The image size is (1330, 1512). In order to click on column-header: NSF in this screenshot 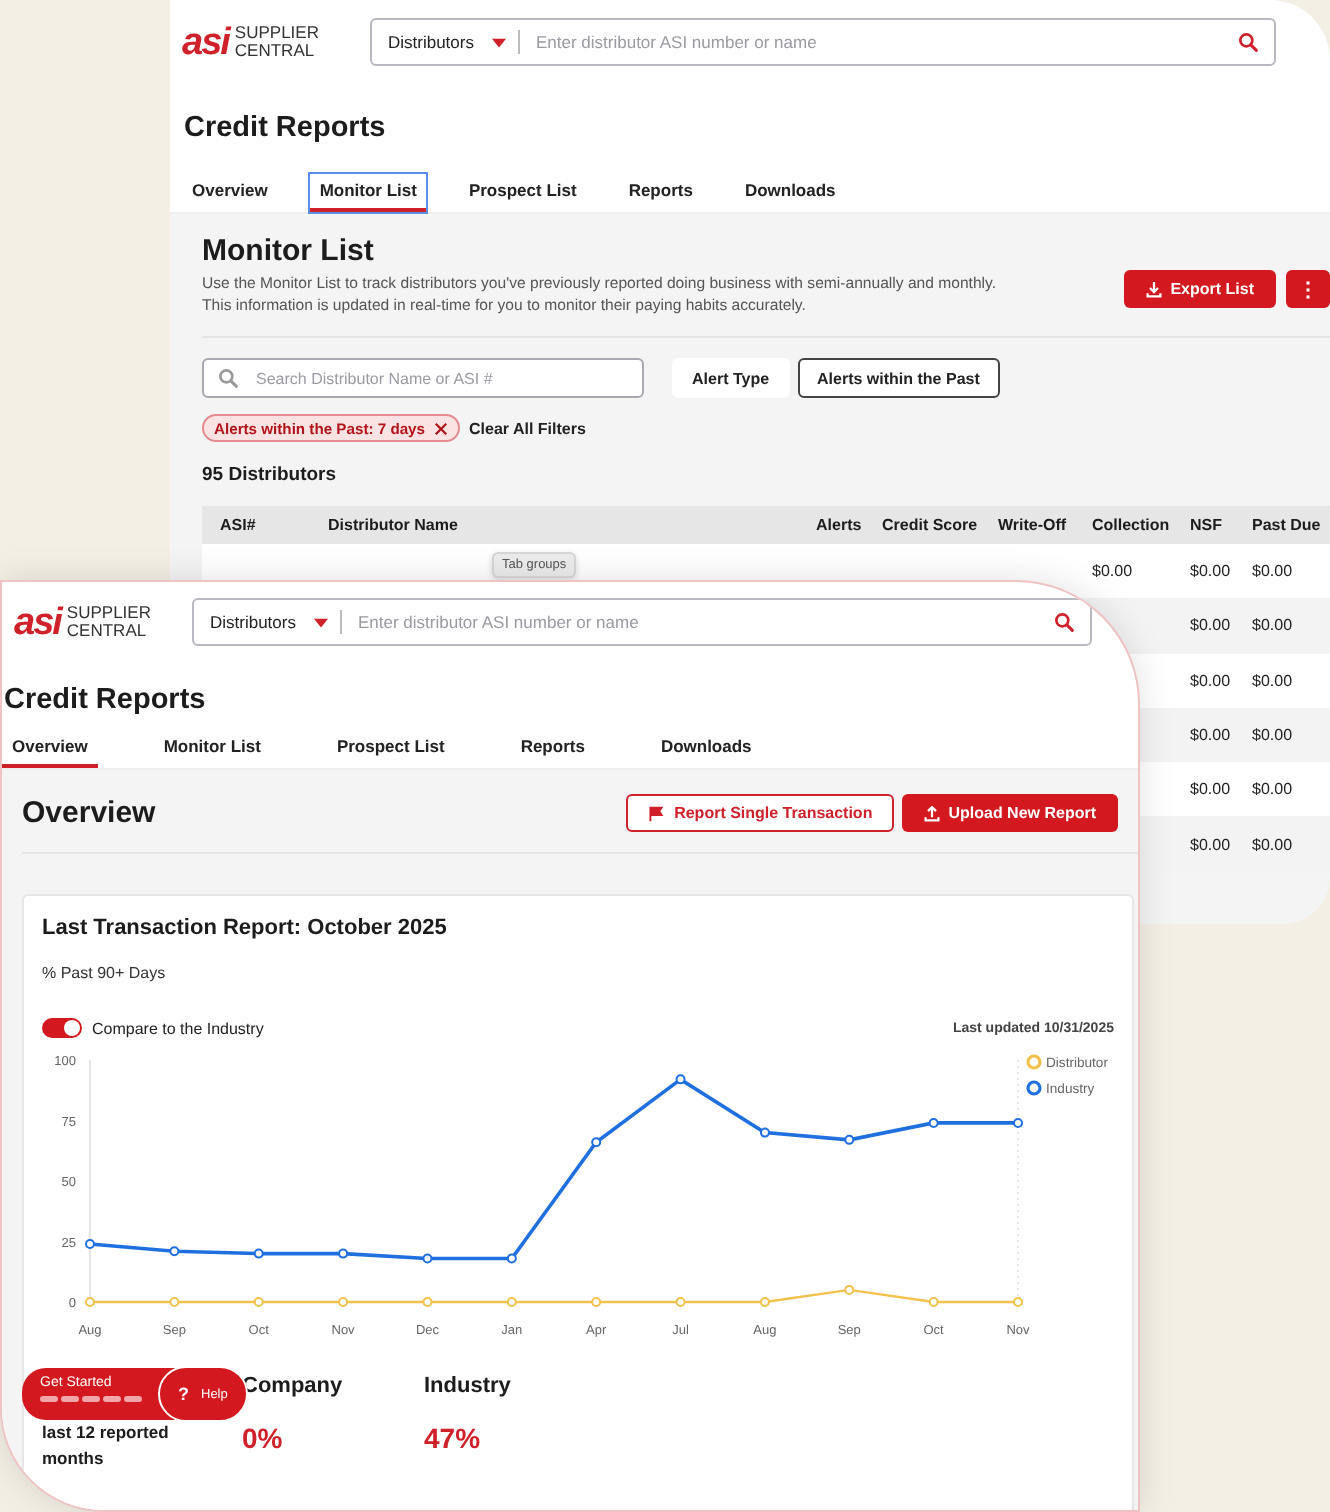, I will do `click(1207, 525)`.